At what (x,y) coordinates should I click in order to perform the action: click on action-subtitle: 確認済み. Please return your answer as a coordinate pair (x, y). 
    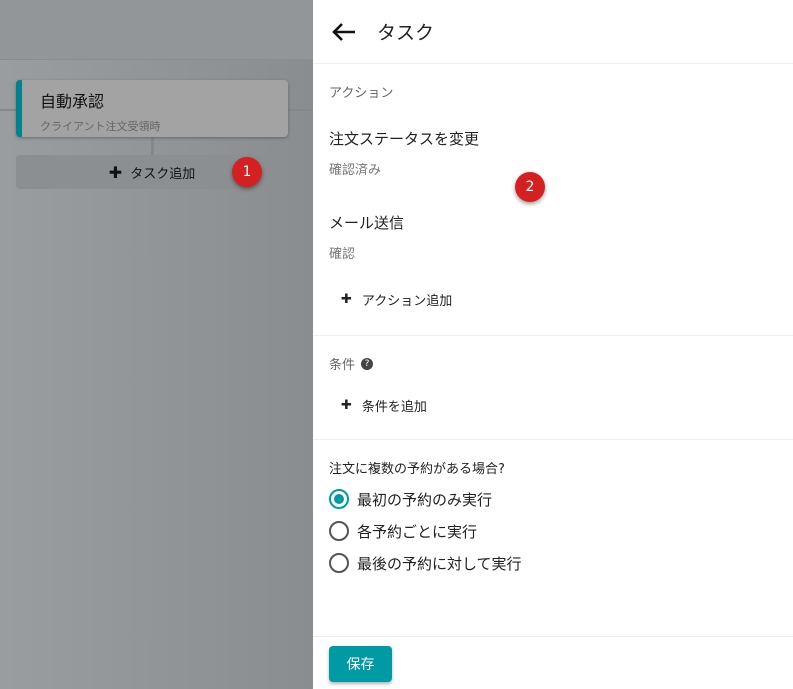
    Looking at the image, I should click on (355, 170).